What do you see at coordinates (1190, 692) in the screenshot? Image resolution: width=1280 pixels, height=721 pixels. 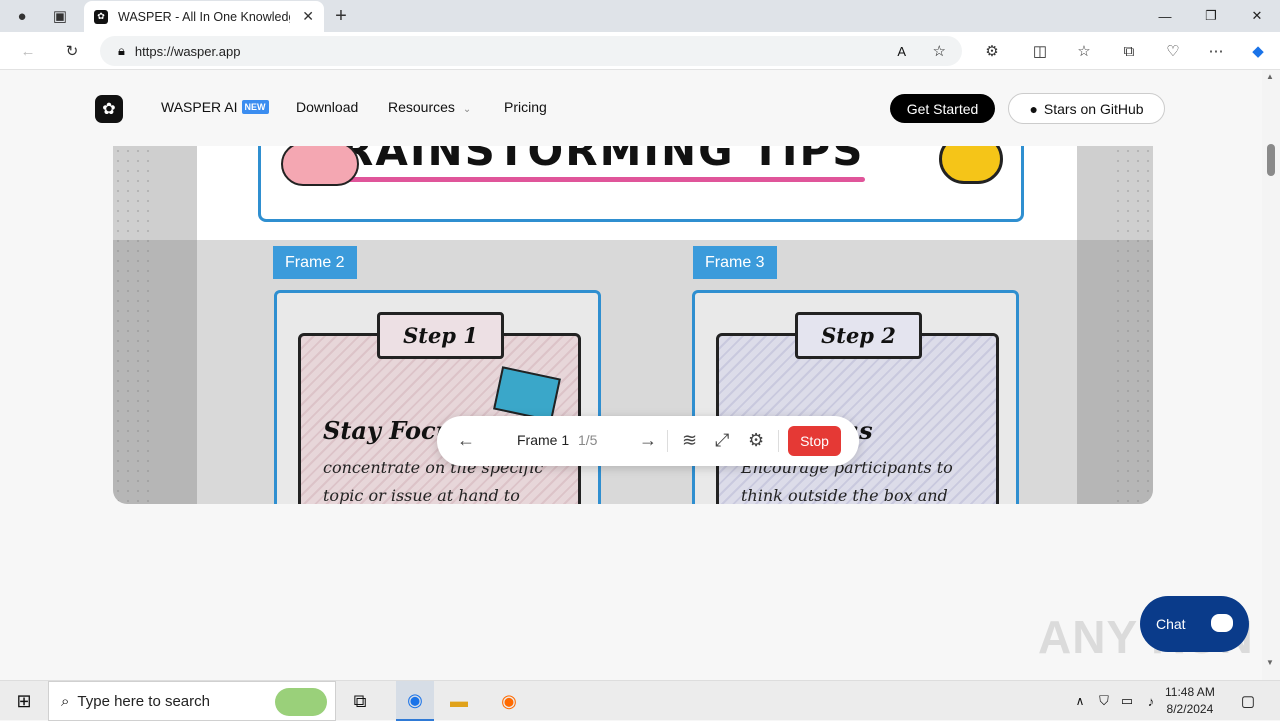 I see `clock-time: 11:48 AM` at bounding box center [1190, 692].